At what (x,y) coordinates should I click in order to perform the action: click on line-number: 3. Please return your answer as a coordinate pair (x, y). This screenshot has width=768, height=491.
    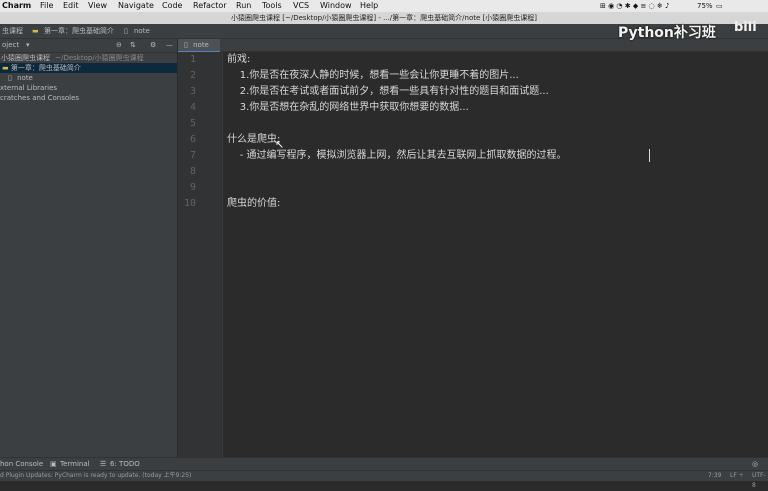
    Looking at the image, I should click on (192, 91).